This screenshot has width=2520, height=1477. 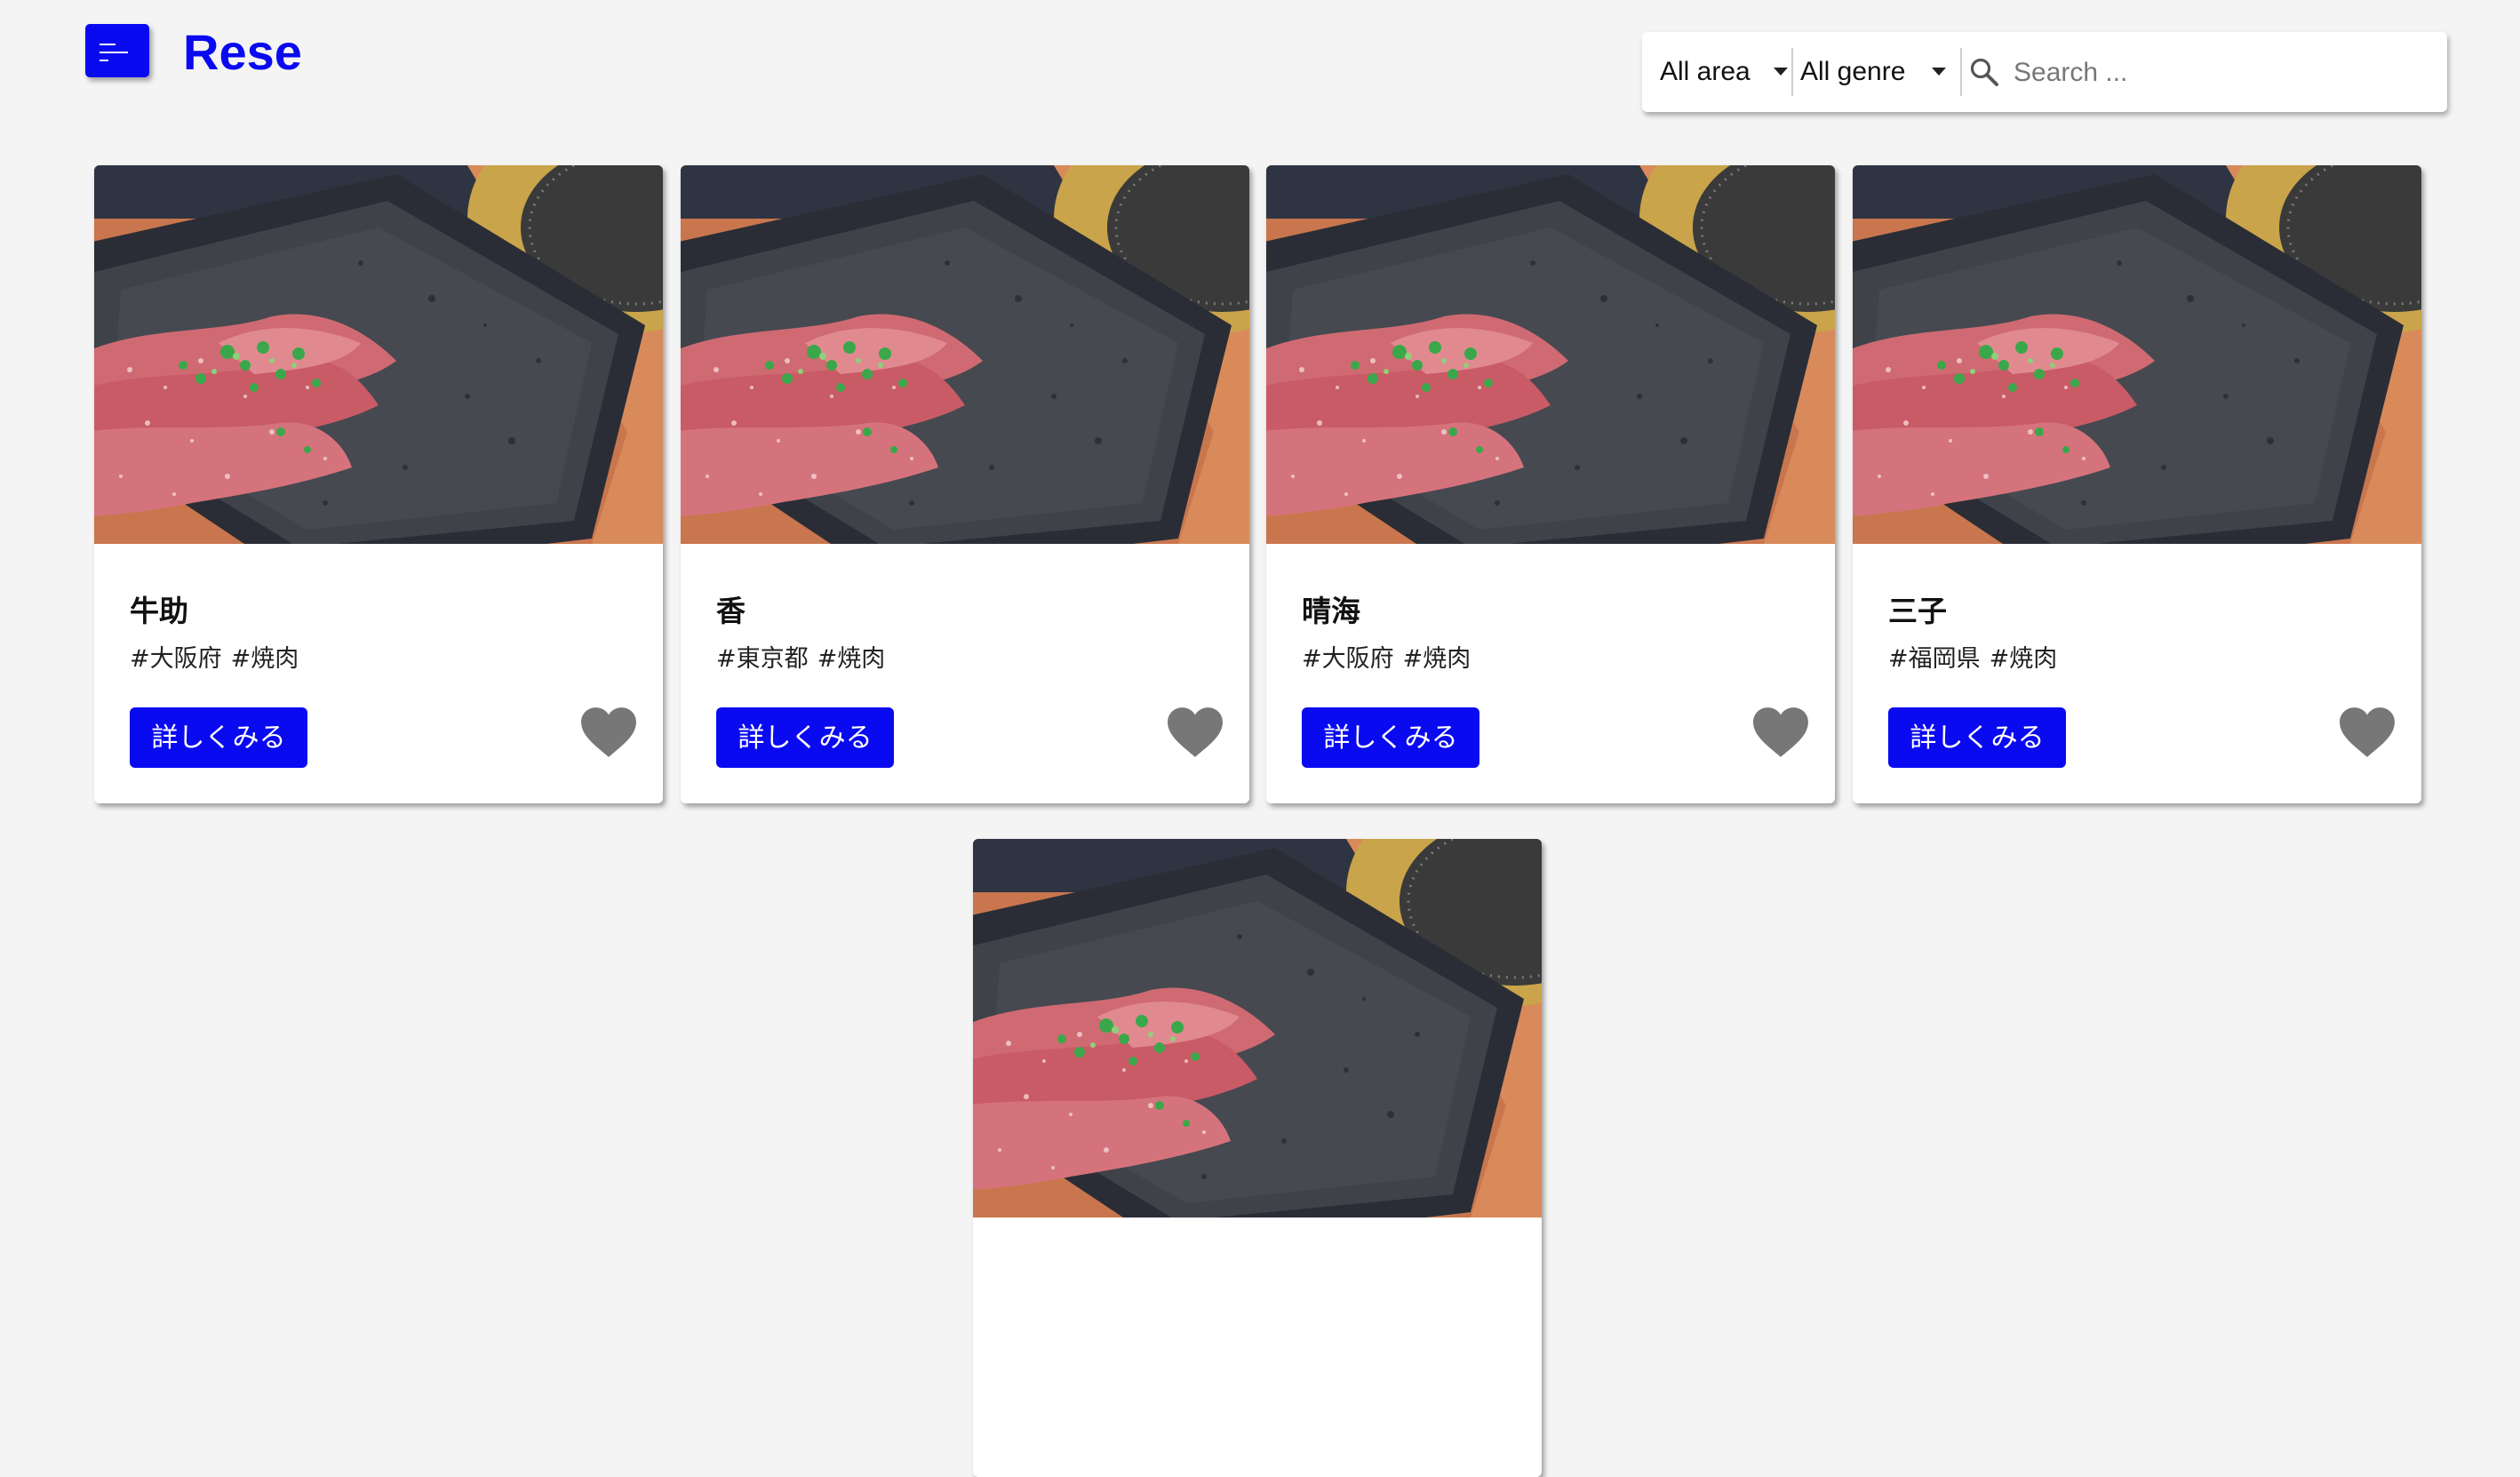 I want to click on genre-select: All genre, so click(x=1880, y=72).